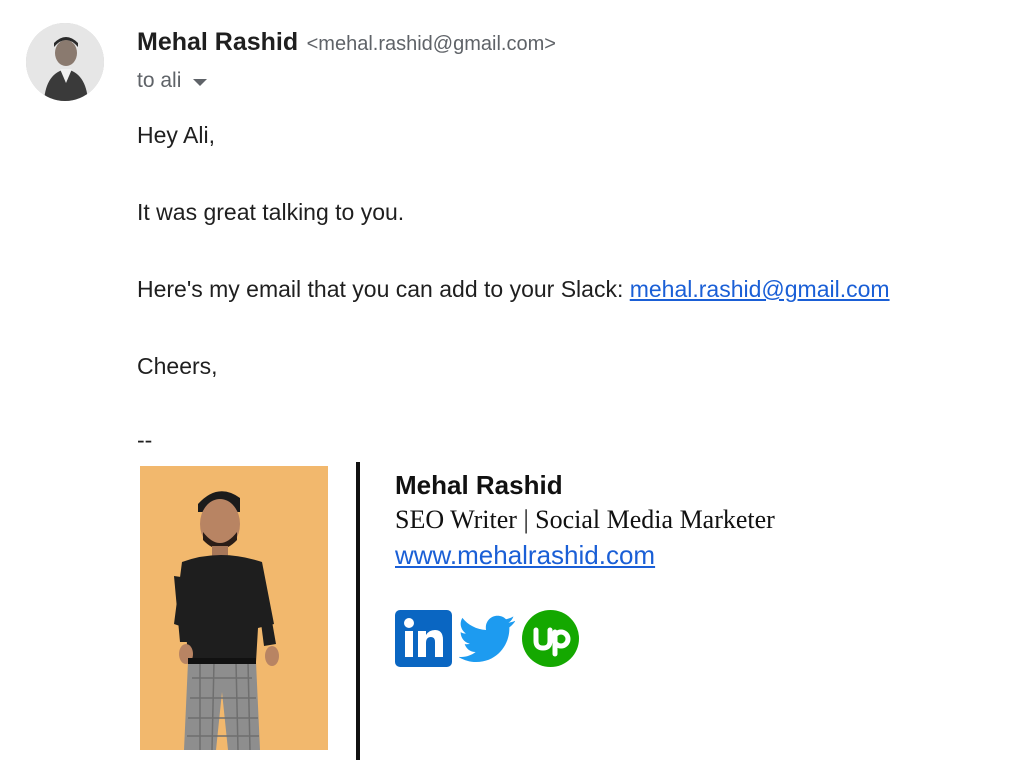 This screenshot has height=782, width=1024. I want to click on greeting-text: Hey Ali,, so click(176, 135).